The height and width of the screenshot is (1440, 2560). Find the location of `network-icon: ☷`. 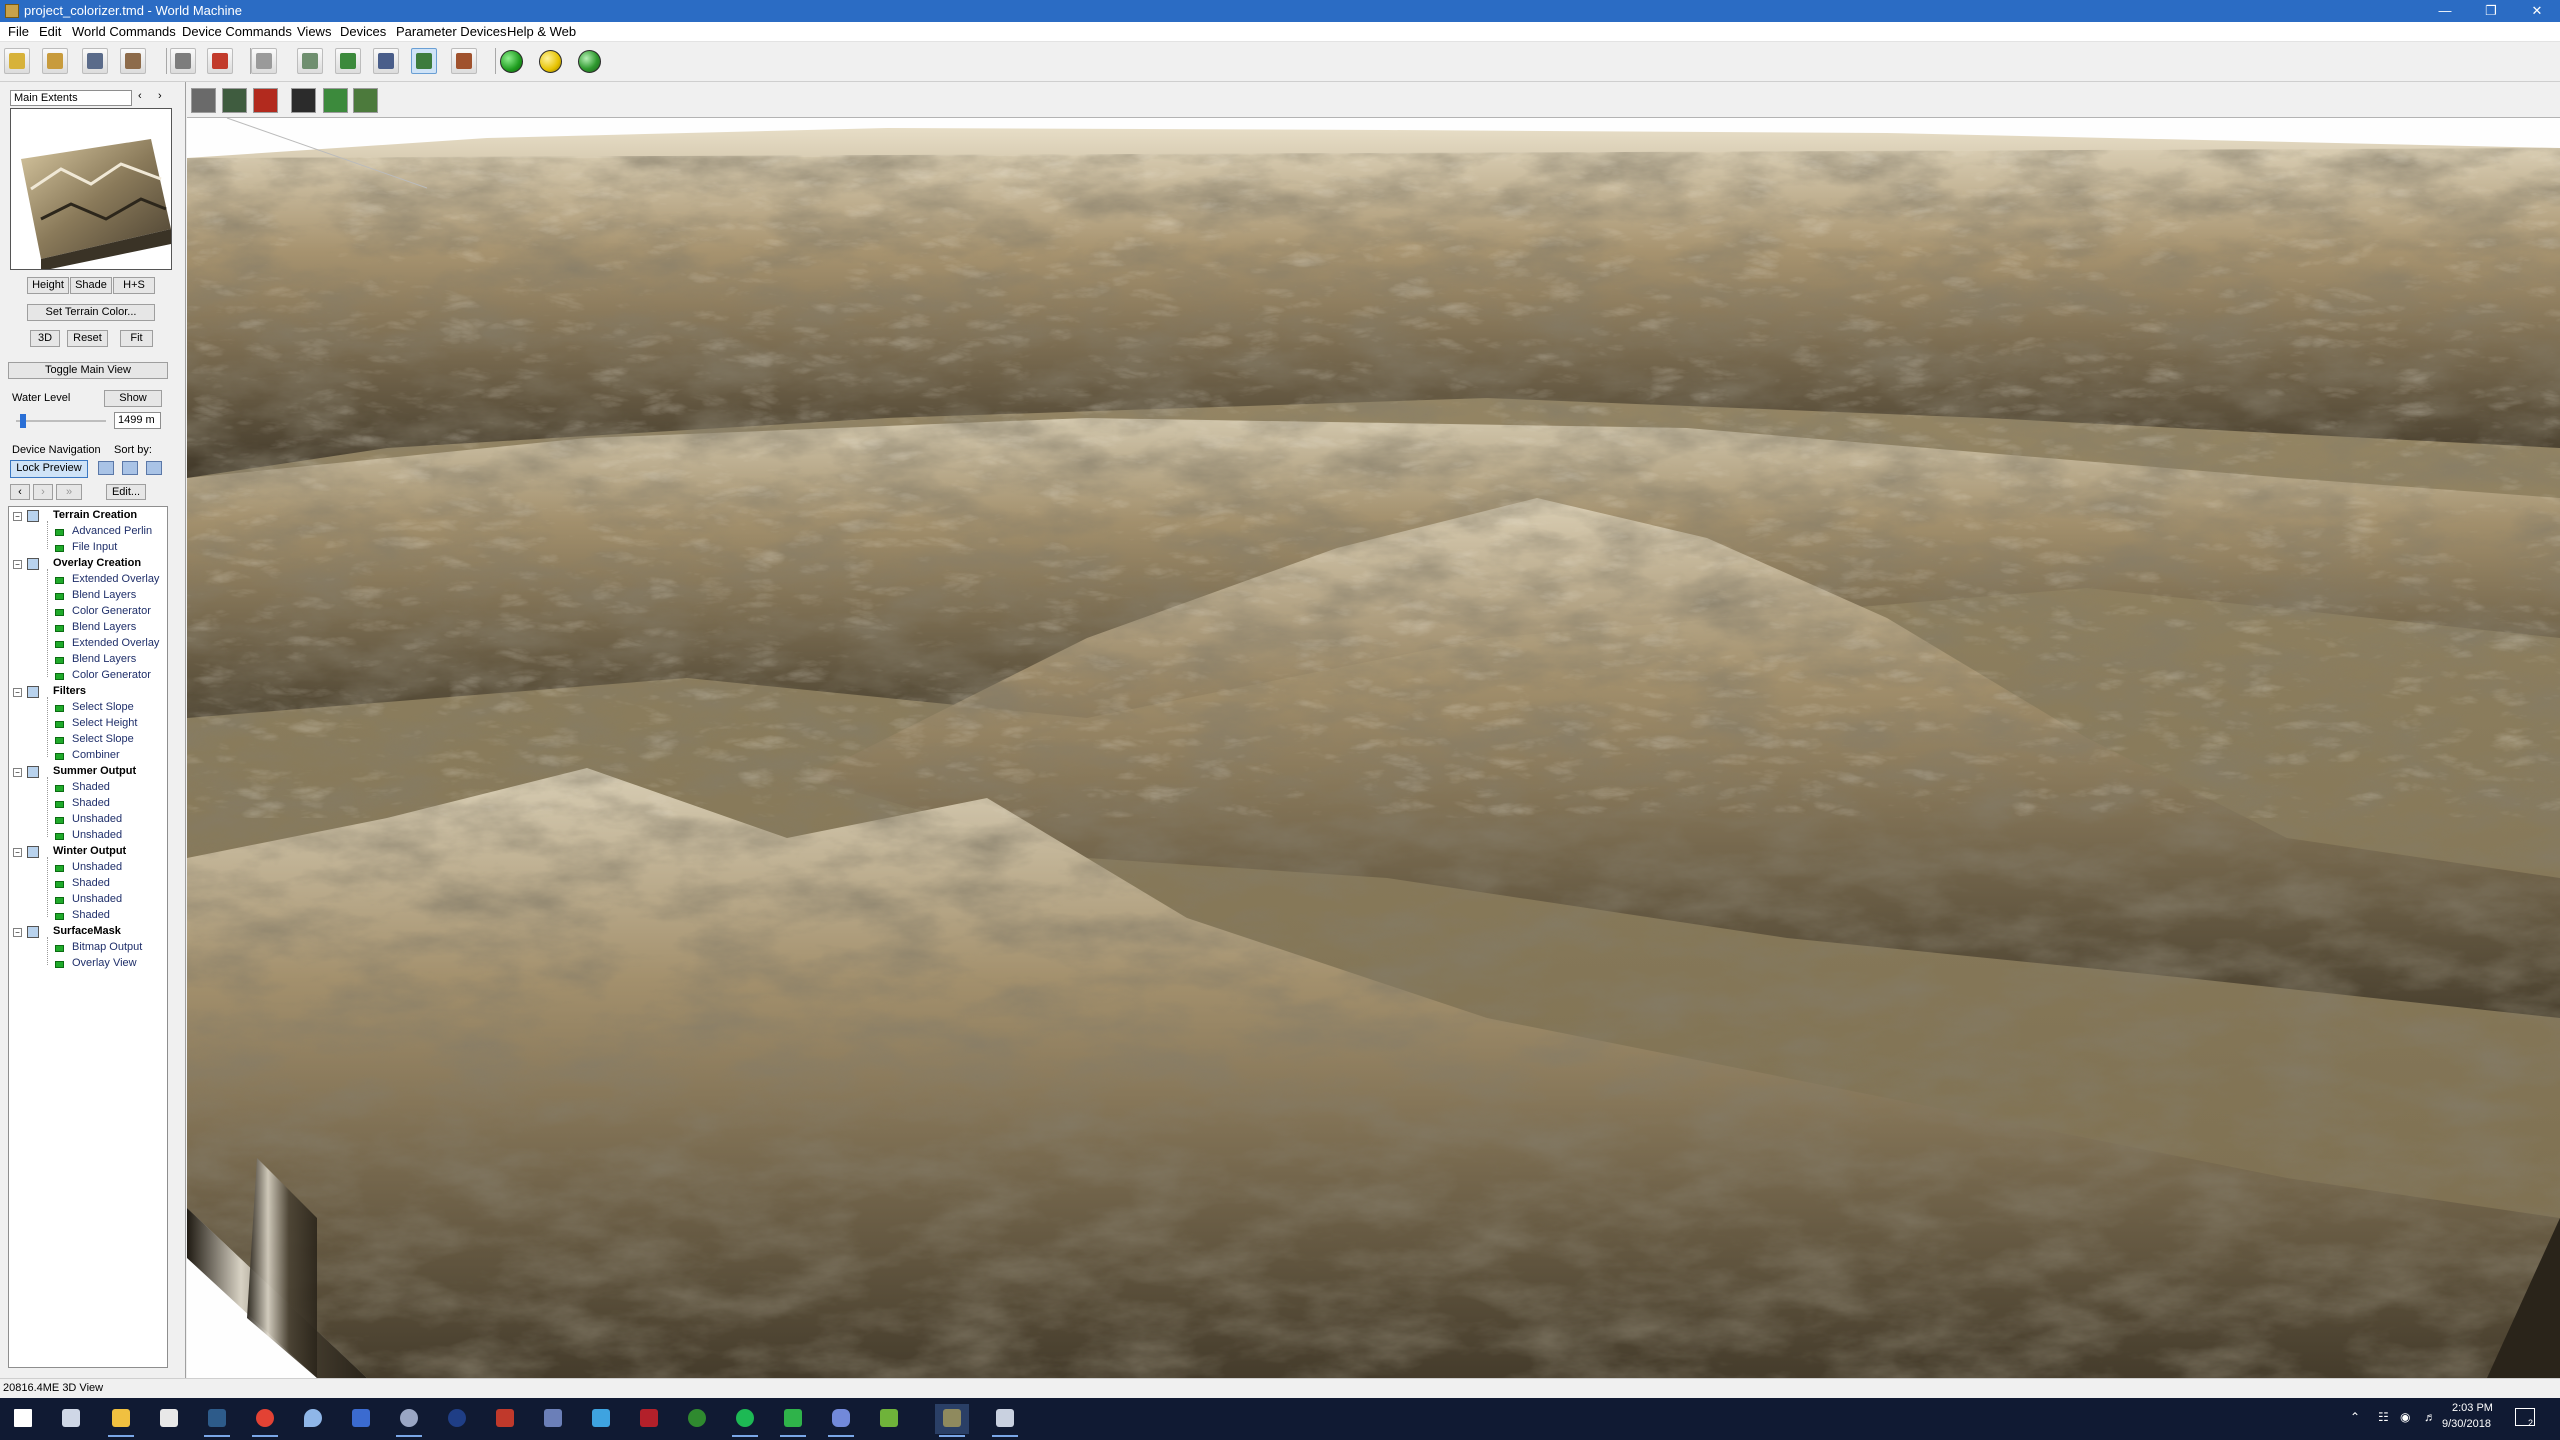

network-icon: ☷ is located at coordinates (2383, 1417).